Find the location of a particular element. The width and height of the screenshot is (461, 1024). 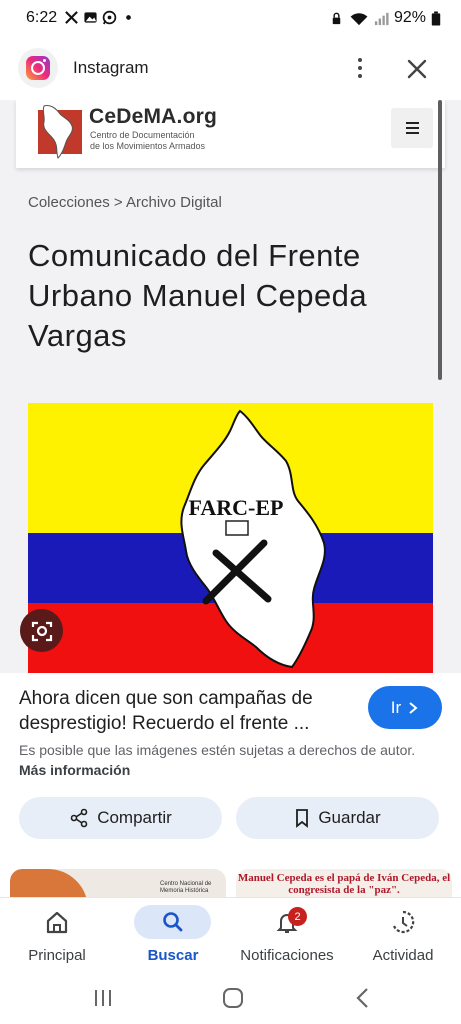

app-header: Instagram is located at coordinates (230, 69).